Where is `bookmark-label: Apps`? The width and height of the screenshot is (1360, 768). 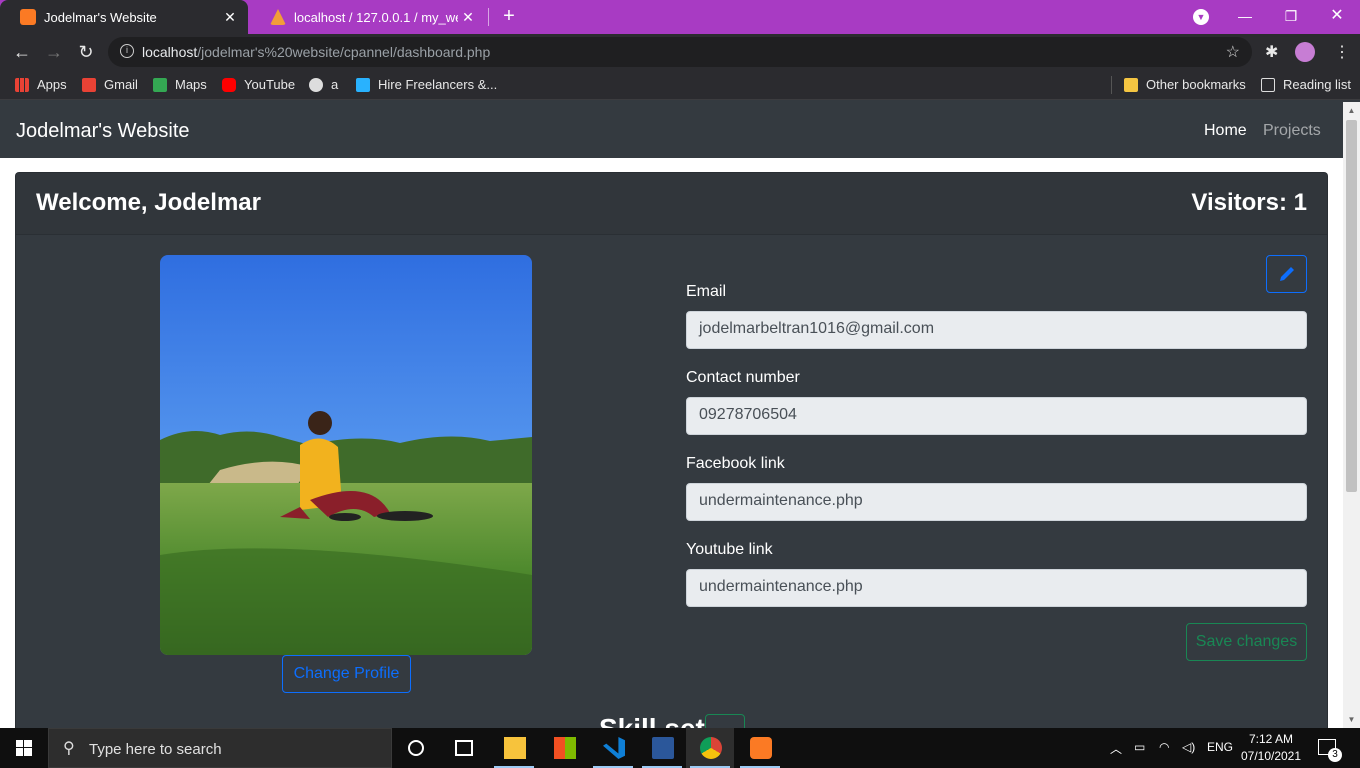 bookmark-label: Apps is located at coordinates (52, 84).